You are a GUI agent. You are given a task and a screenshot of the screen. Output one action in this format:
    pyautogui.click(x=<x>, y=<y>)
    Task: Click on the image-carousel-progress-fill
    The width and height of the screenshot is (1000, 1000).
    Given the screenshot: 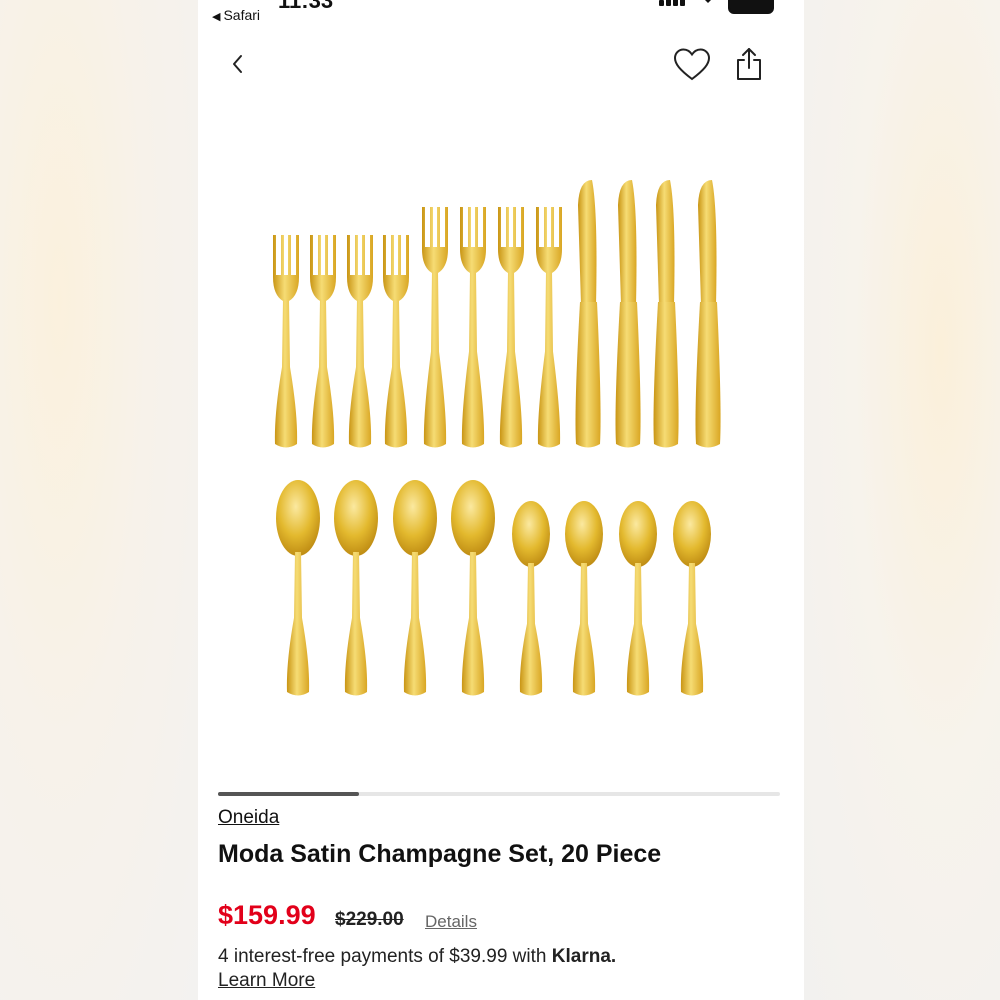 What is the action you would take?
    pyautogui.click(x=288, y=794)
    